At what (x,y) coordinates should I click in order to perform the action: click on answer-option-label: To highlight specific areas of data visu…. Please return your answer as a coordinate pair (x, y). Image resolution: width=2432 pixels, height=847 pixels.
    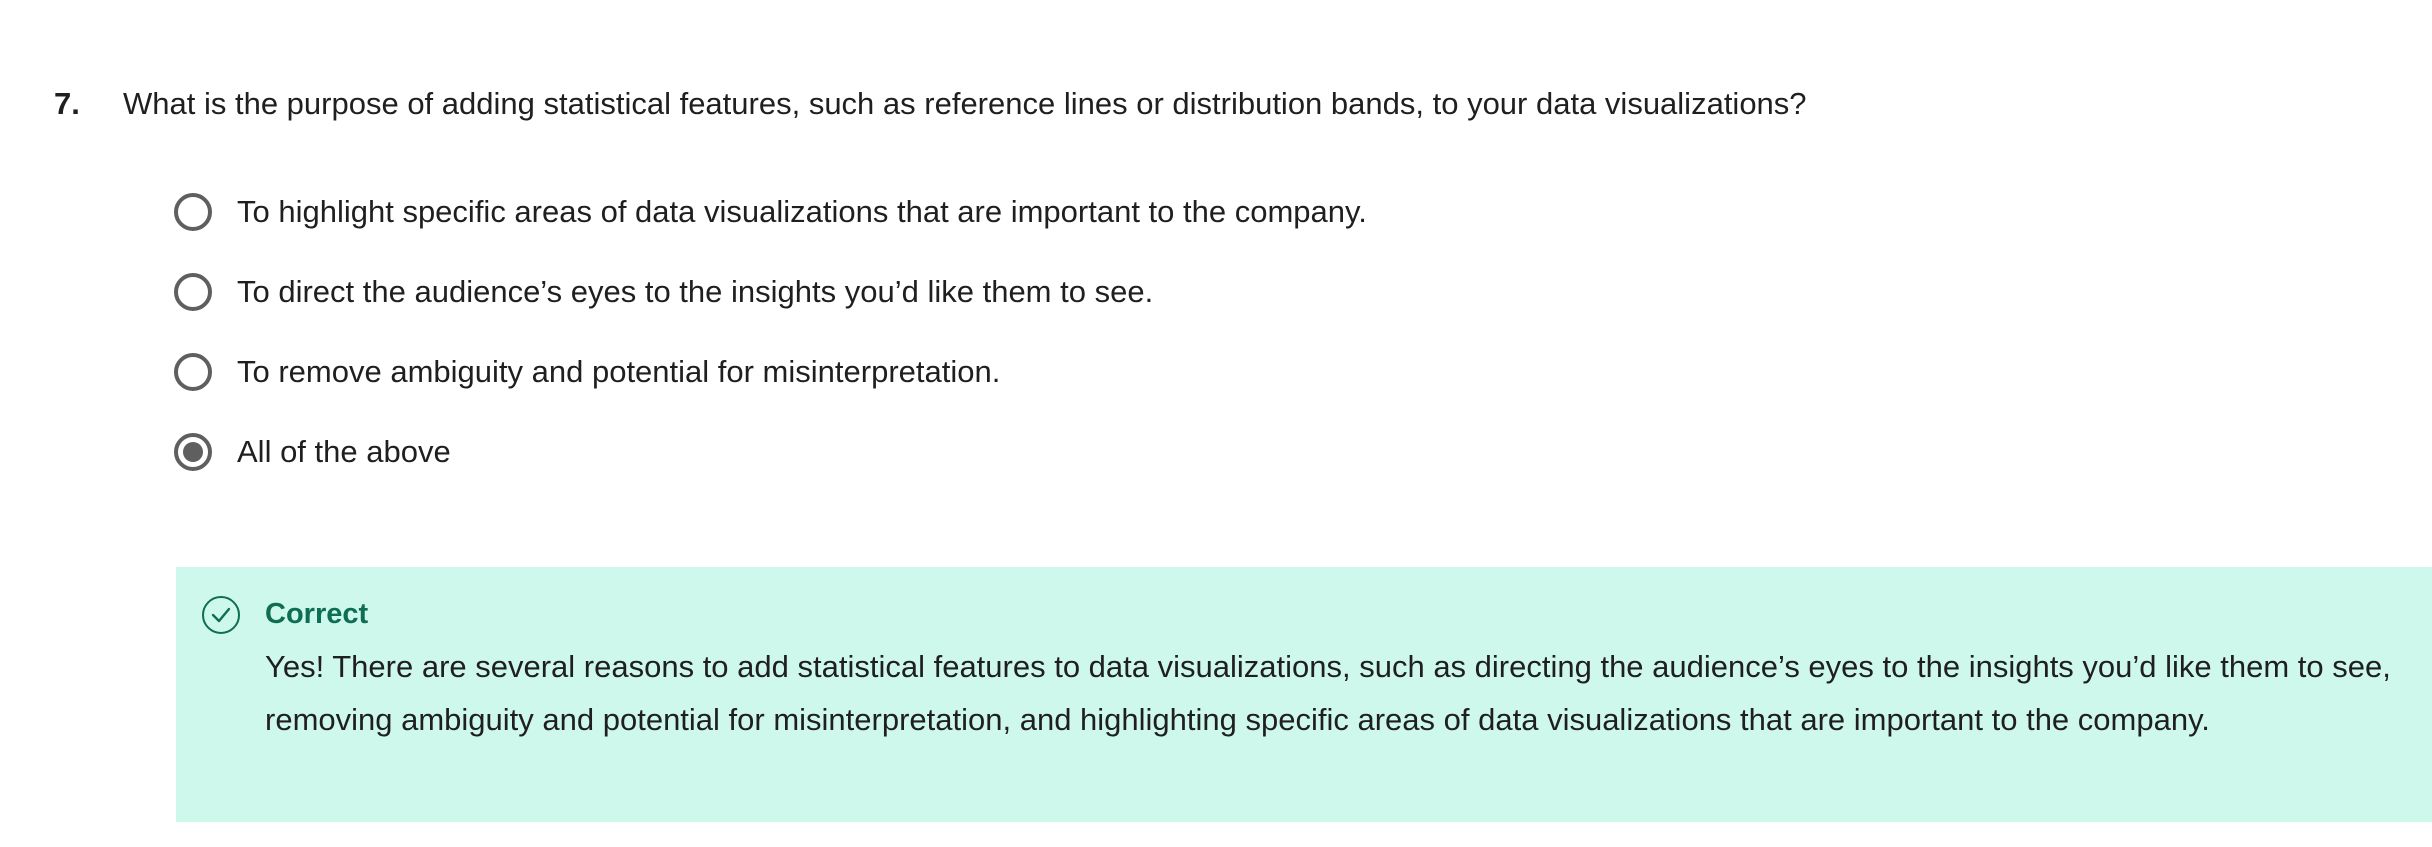
    Looking at the image, I should click on (802, 211).